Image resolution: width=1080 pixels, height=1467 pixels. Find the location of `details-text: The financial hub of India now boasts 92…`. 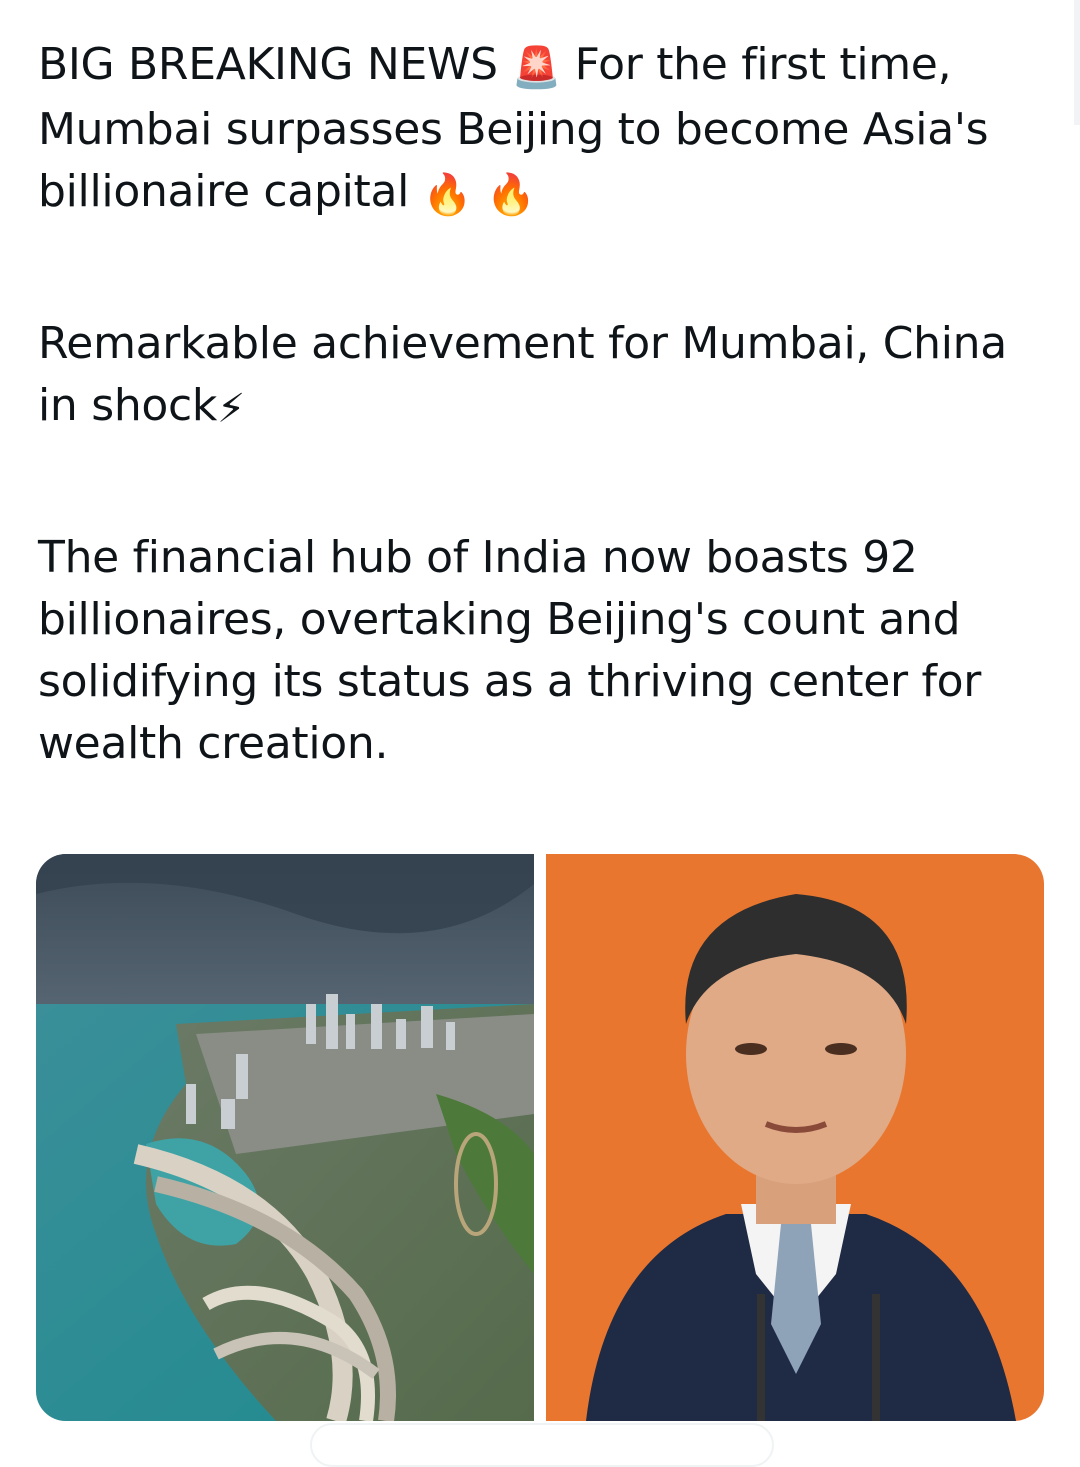

details-text: The financial hub of India now boasts 92… is located at coordinates (510, 650).